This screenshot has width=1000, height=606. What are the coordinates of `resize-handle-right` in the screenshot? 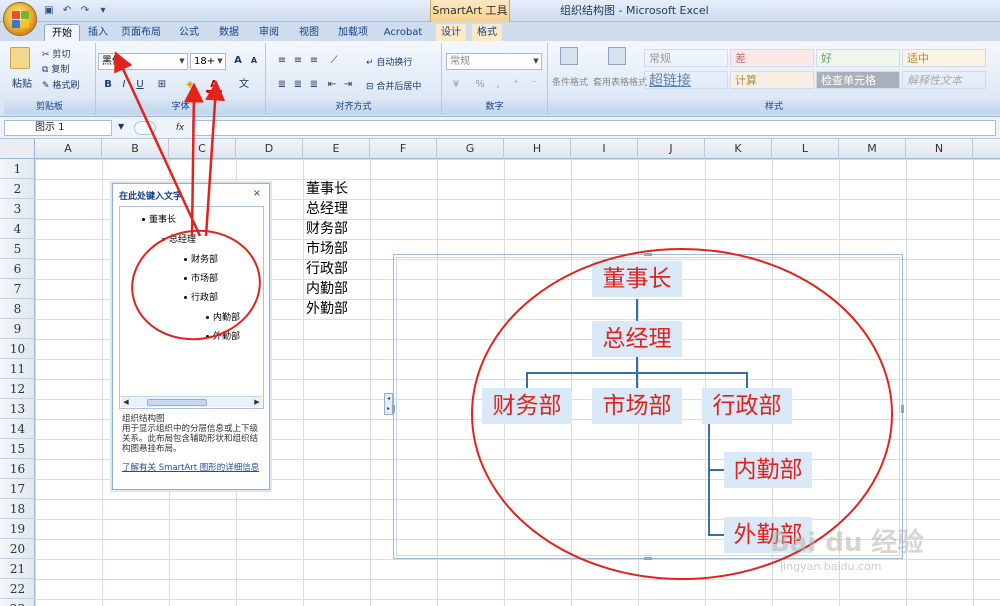 It's located at (902, 409).